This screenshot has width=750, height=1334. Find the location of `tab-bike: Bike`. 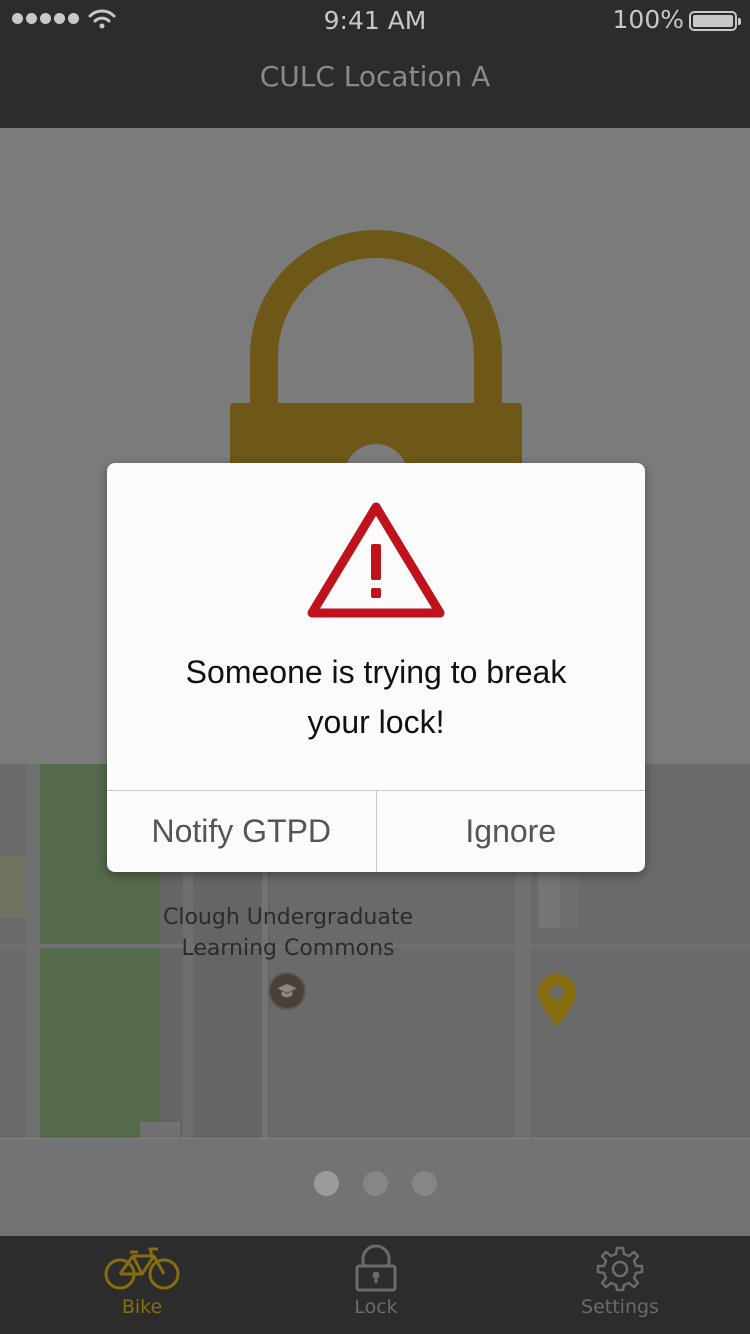

tab-bike: Bike is located at coordinates (142, 1281).